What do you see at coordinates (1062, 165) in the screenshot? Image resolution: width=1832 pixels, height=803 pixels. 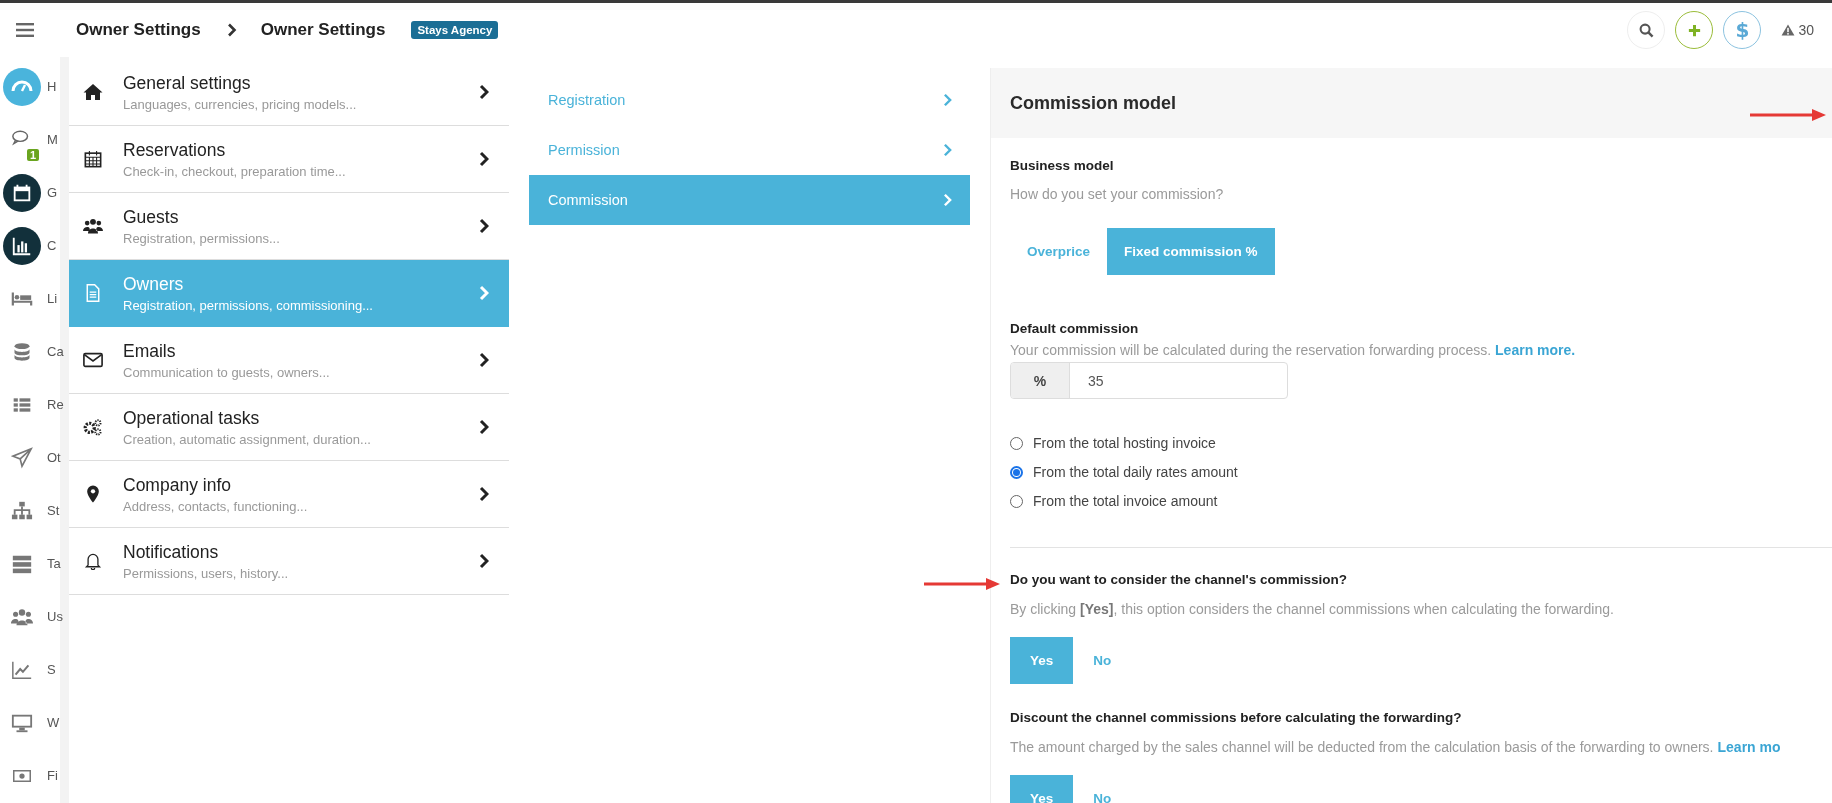 I see `field-label: Business model` at bounding box center [1062, 165].